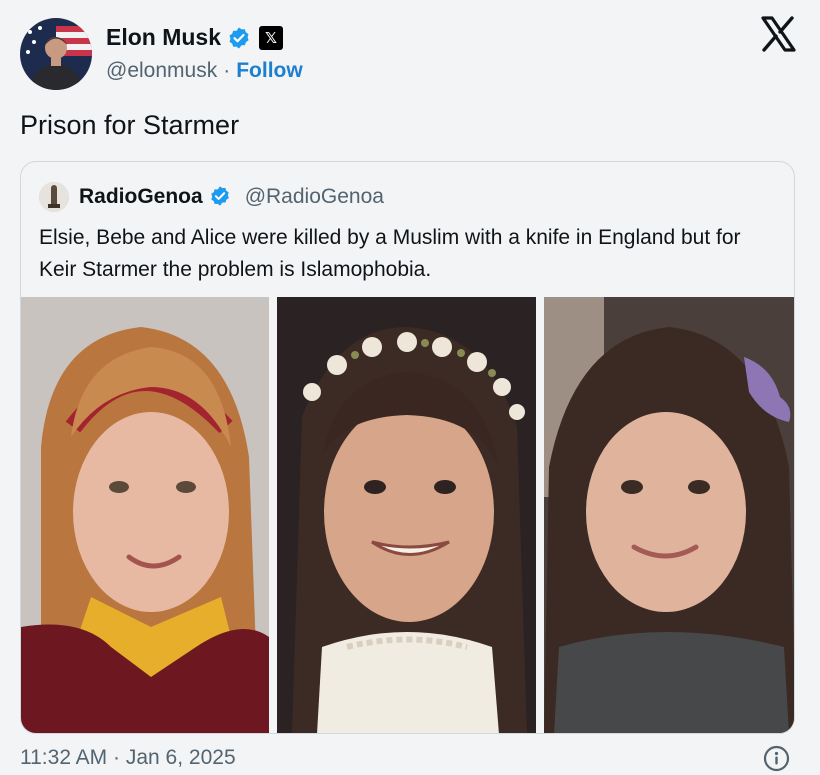 The image size is (820, 775). Describe the element at coordinates (130, 125) in the screenshot. I see `post-text: Prison for Starmer` at that location.